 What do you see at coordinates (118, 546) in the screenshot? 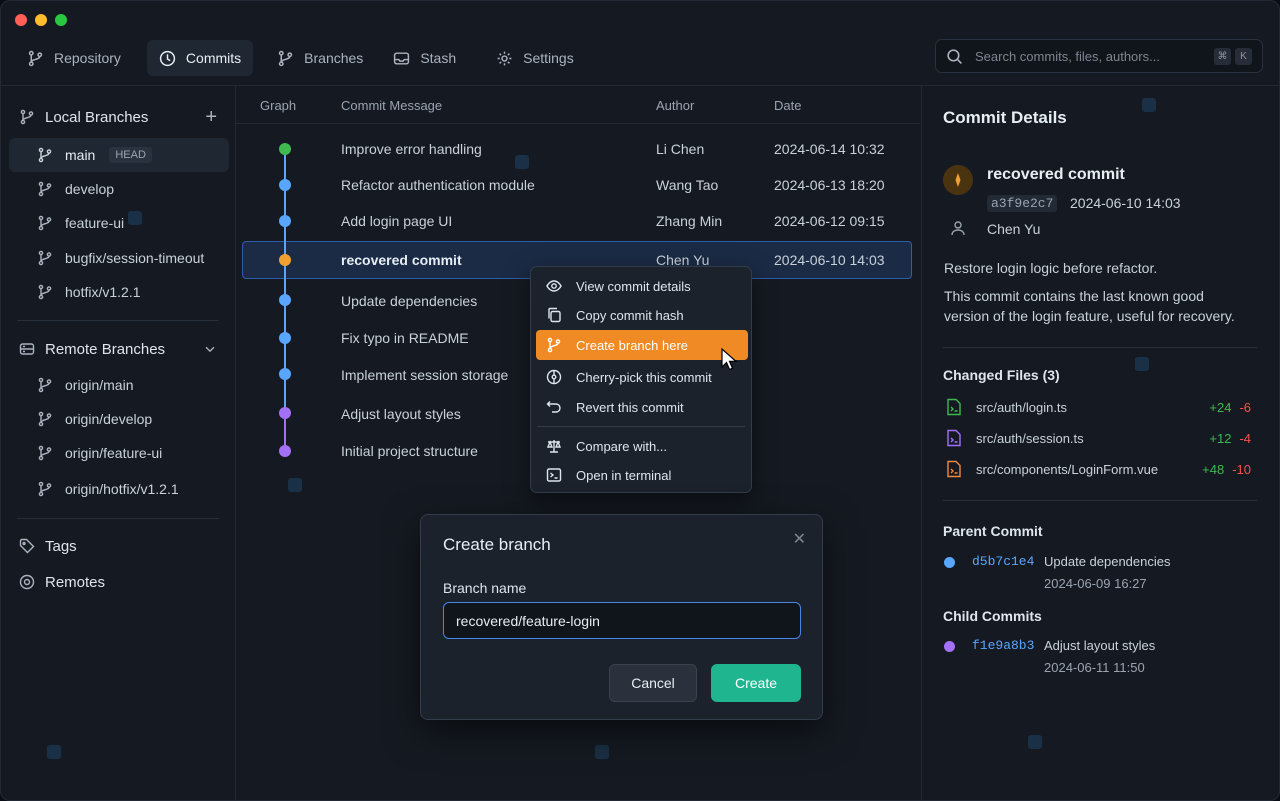
I see `sidebar-tags: Tags` at bounding box center [118, 546].